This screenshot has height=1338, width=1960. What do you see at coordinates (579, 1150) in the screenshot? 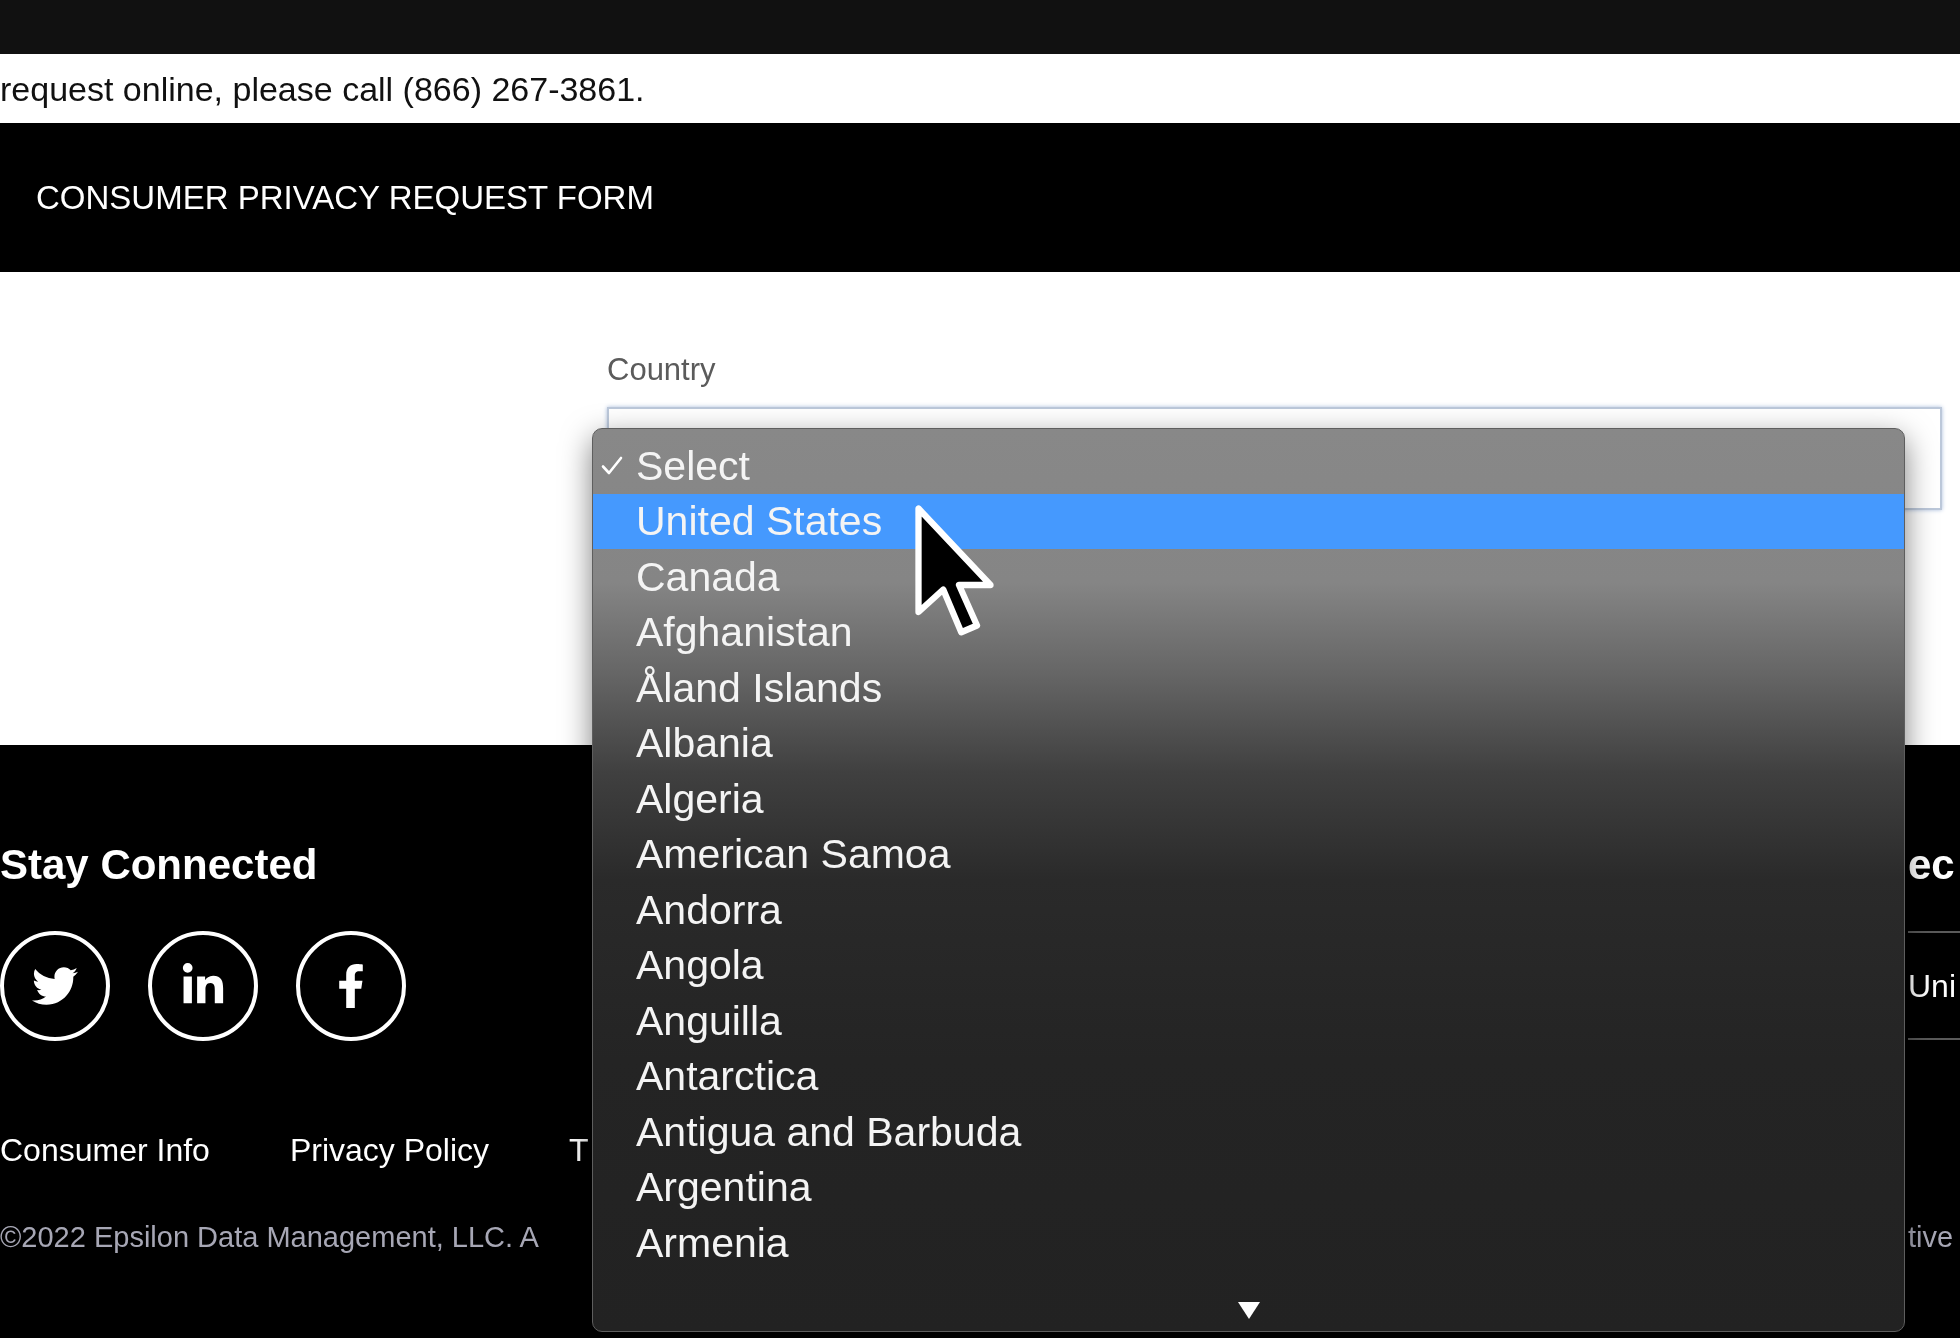
I see `footer-link: T` at bounding box center [579, 1150].